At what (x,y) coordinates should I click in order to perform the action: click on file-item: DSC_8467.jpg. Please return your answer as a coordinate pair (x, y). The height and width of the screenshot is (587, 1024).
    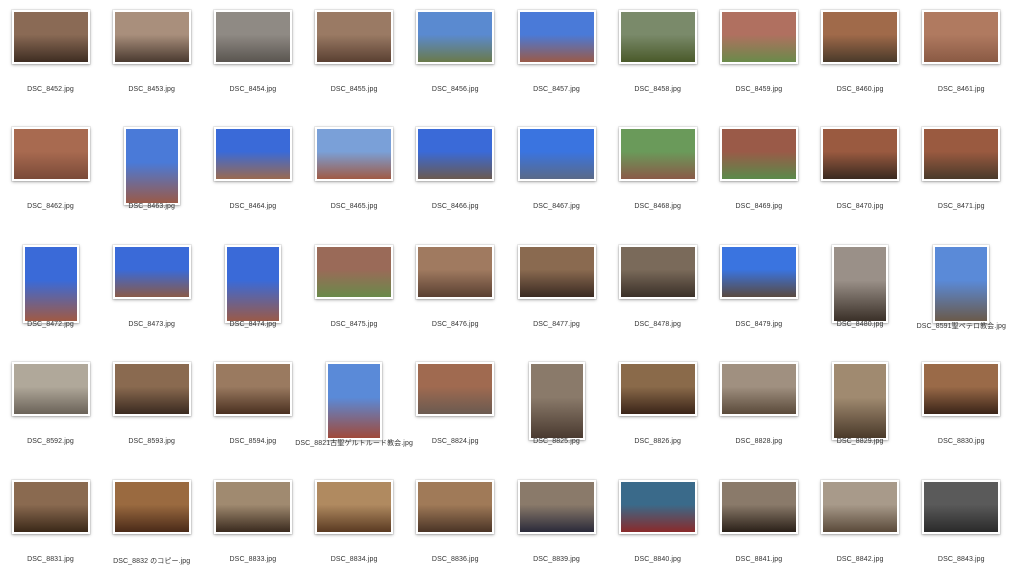
    Looking at the image, I should click on (556, 175).